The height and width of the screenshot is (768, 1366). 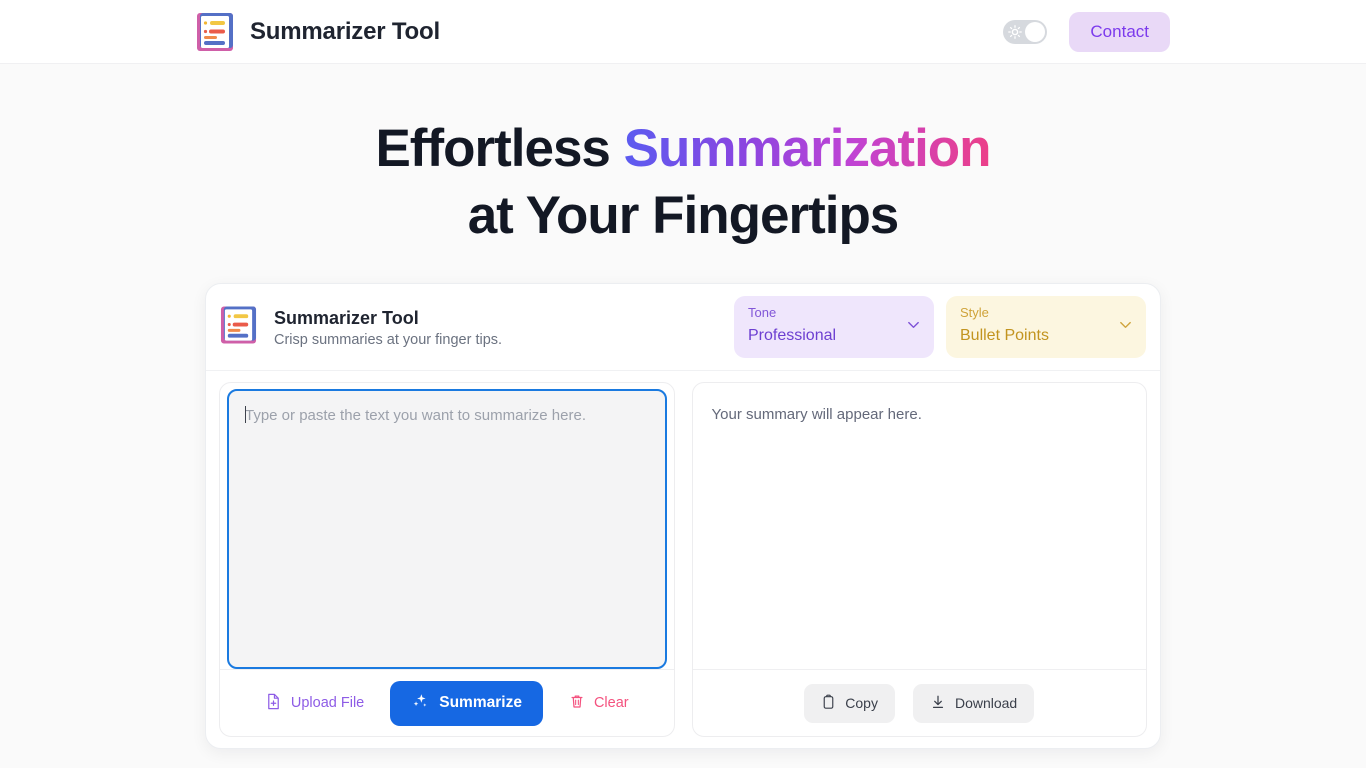 I want to click on toggle-knob, so click(x=1035, y=31).